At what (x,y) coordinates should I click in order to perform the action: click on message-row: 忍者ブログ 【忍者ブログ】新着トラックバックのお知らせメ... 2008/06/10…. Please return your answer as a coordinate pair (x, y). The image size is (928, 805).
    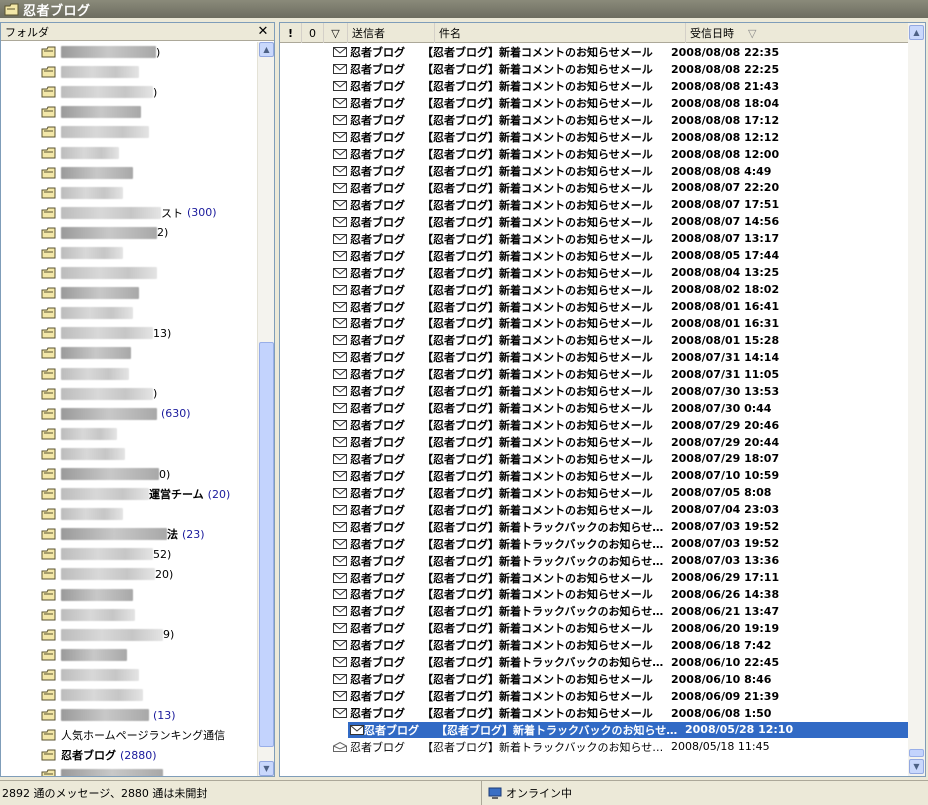
    Looking at the image, I should click on (594, 662).